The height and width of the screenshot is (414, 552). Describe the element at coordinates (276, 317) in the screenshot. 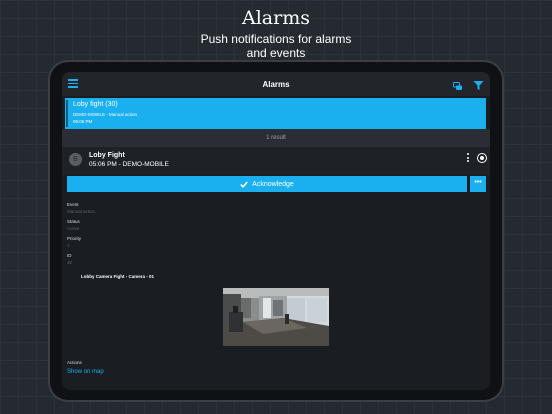

I see `camera-snapshot` at that location.